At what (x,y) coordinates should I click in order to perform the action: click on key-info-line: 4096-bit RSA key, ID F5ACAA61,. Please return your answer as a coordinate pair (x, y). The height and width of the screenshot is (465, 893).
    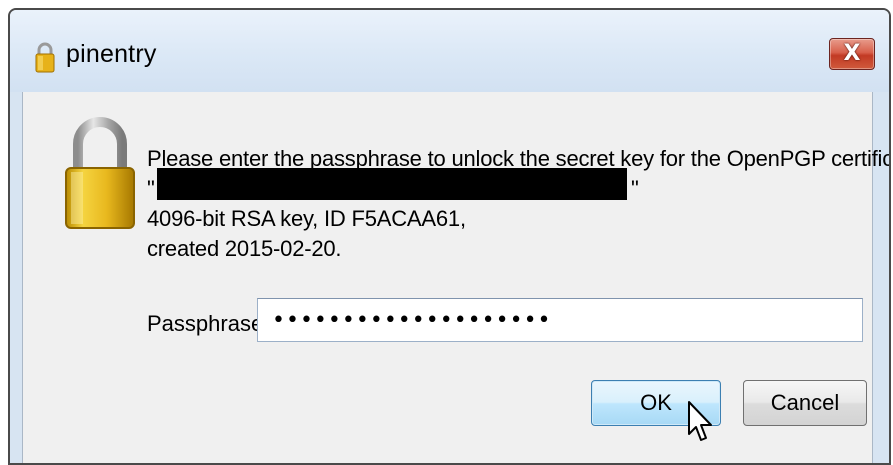
    Looking at the image, I should click on (306, 218).